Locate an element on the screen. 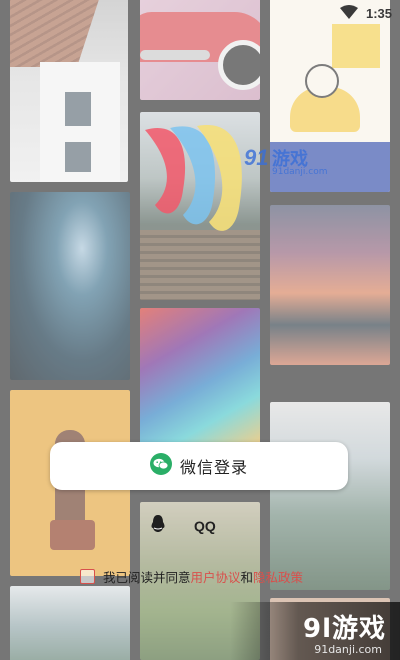 This screenshot has width=400, height=660. wechat-login-button: 微信登录 is located at coordinates (199, 466).